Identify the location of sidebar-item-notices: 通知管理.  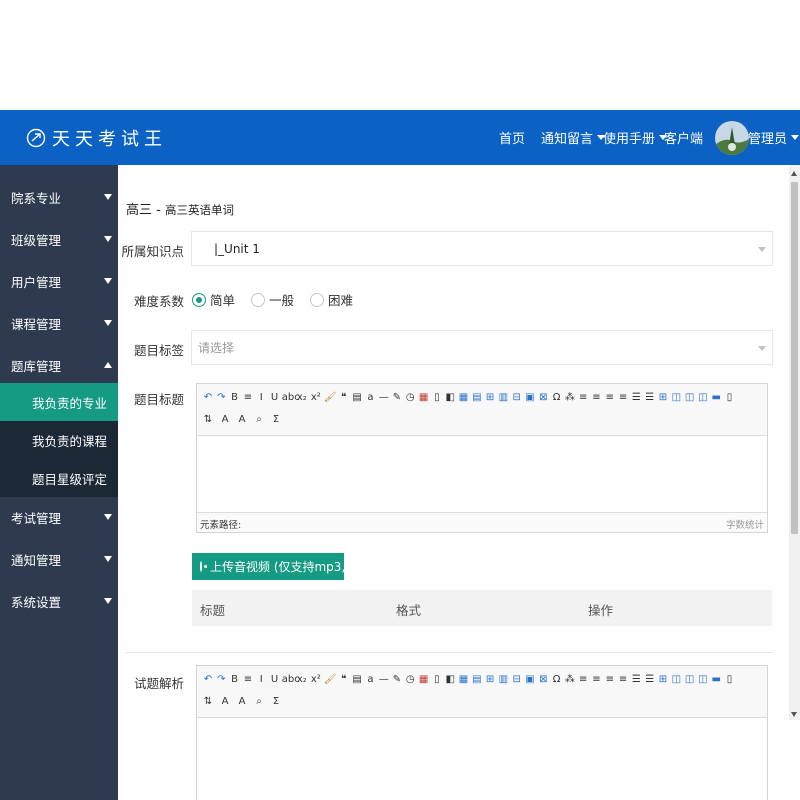
(59, 559).